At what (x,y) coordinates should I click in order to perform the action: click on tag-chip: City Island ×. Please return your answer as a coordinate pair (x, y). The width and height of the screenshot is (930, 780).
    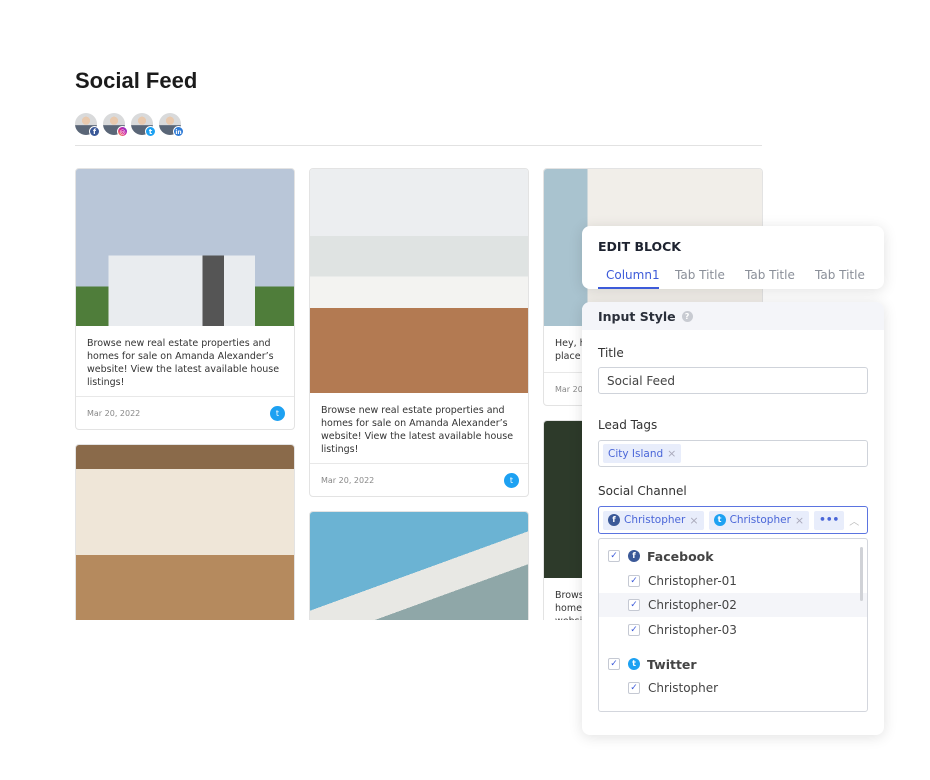
    Looking at the image, I should click on (642, 453).